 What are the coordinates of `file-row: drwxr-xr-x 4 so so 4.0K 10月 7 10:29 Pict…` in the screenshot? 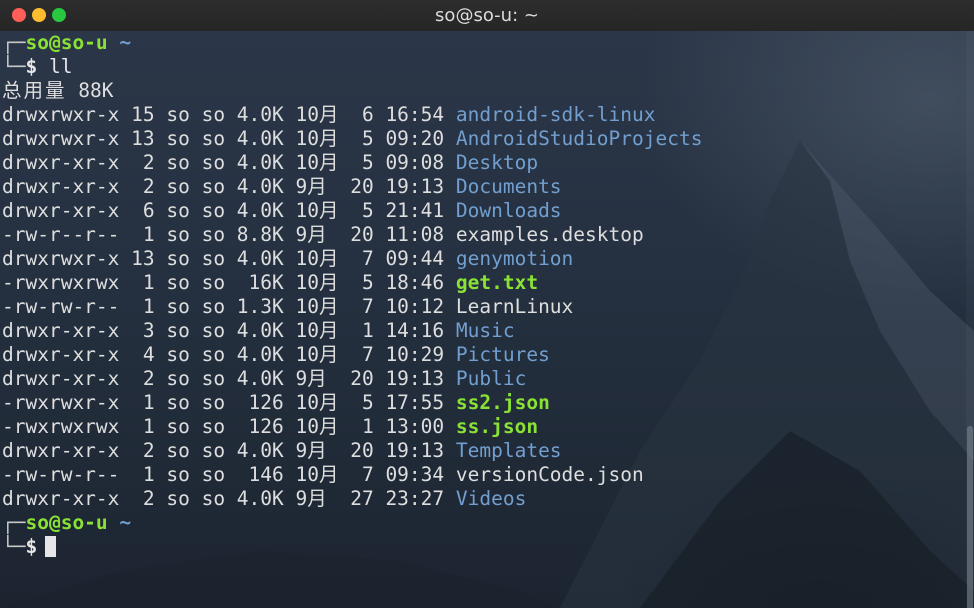 It's located at (352, 355).